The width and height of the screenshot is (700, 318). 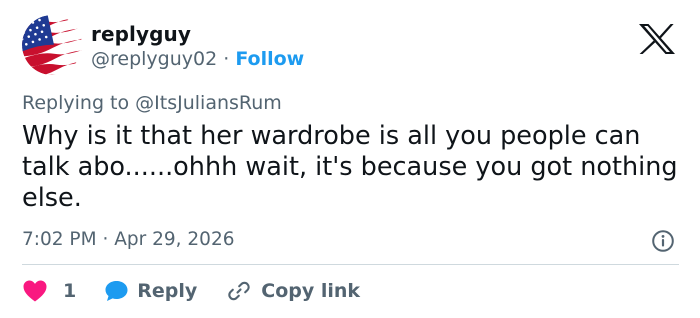 What do you see at coordinates (174, 239) in the screenshot?
I see `tweet-date: Apr 29, 2026` at bounding box center [174, 239].